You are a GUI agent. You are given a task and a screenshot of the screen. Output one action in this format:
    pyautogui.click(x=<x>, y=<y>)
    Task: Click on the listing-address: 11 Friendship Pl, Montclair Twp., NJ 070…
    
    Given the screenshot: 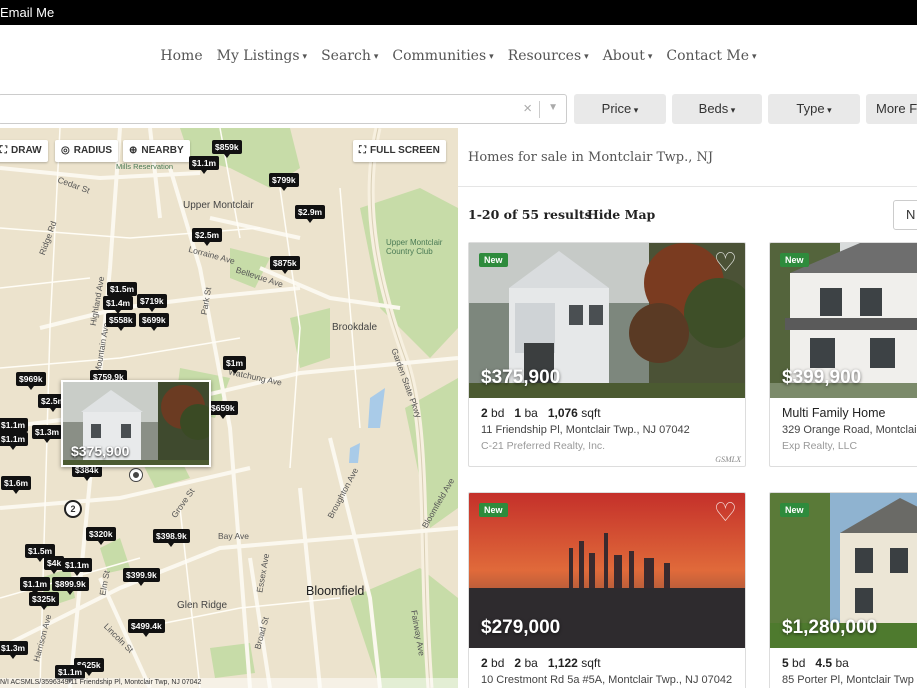 What is the action you would take?
    pyautogui.click(x=585, y=430)
    